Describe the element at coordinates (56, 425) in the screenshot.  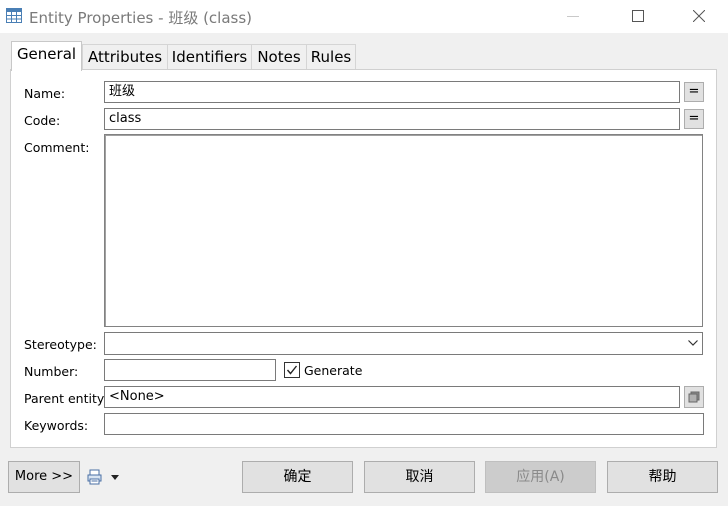
I see `keywords-label: Keywords:` at that location.